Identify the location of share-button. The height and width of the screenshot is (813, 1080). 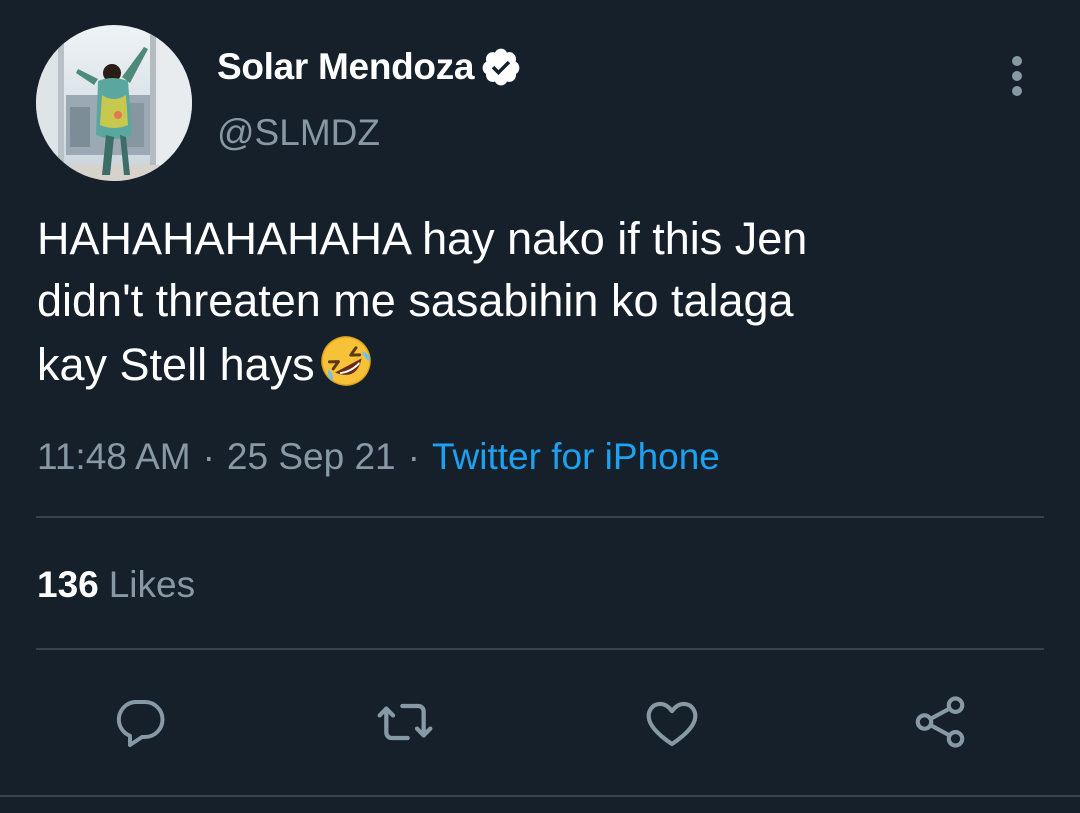
(940, 722).